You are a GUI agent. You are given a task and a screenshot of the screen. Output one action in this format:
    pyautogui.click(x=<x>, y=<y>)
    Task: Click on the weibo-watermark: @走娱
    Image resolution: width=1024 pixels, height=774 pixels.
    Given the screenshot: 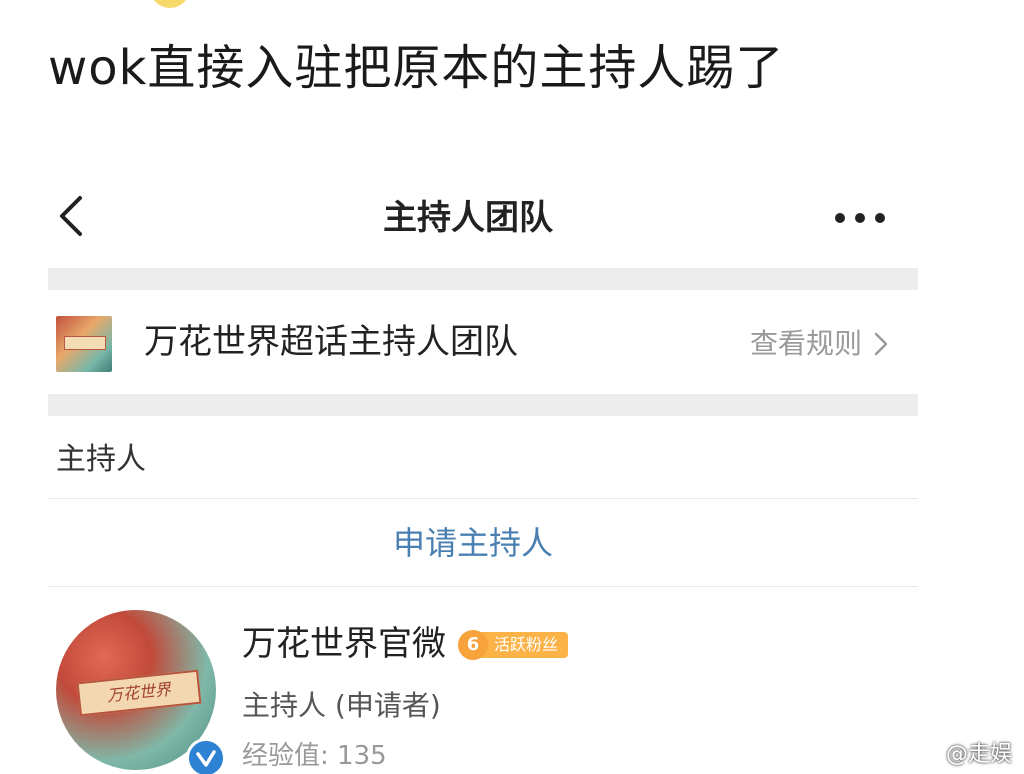 What is the action you would take?
    pyautogui.click(x=958, y=755)
    